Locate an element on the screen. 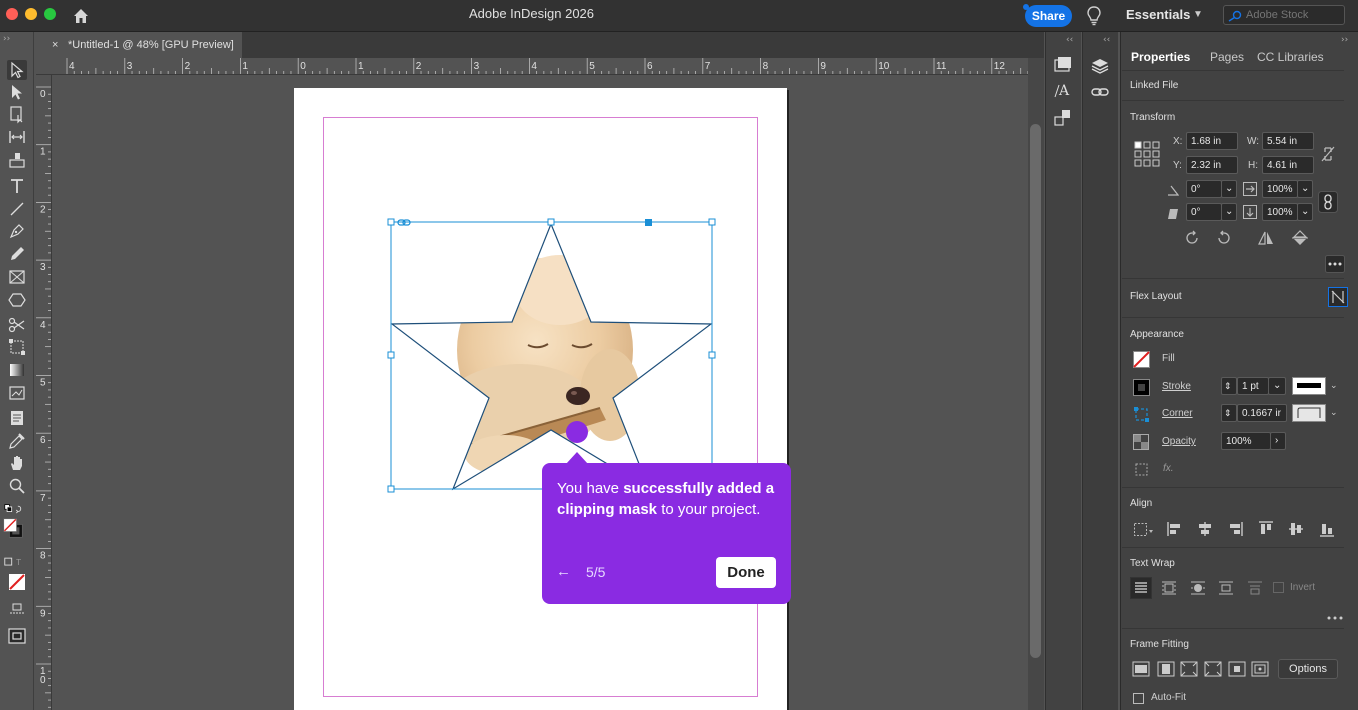 The image size is (1358, 710). wrap-bounding-box-icon is located at coordinates (1169, 590).